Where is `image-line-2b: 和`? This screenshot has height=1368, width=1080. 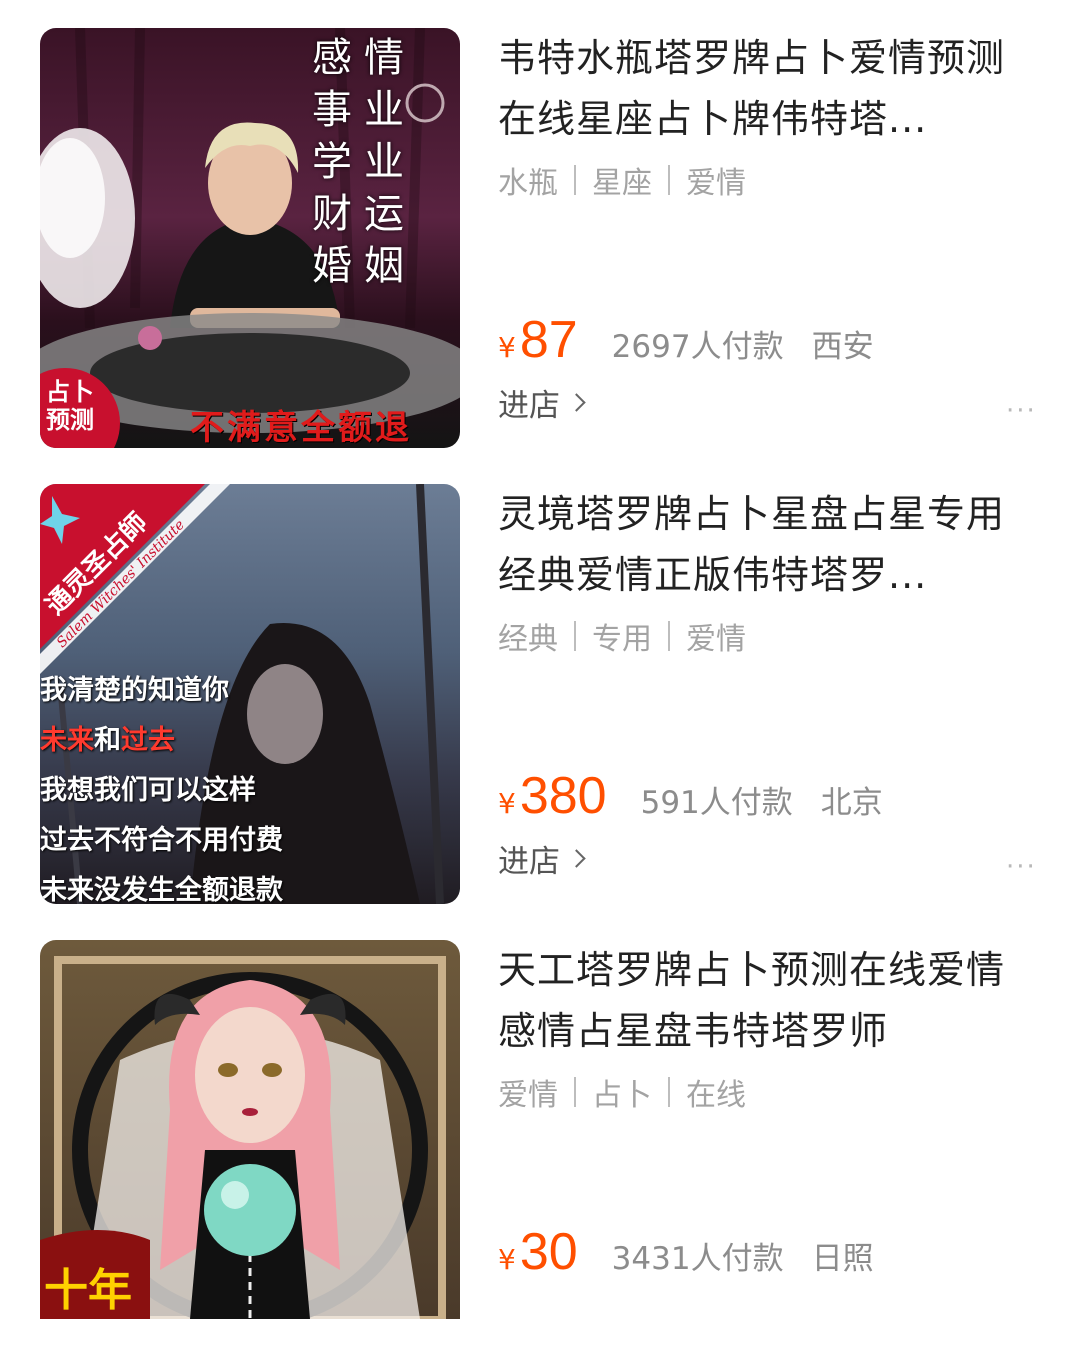 image-line-2b: 和 is located at coordinates (107, 740).